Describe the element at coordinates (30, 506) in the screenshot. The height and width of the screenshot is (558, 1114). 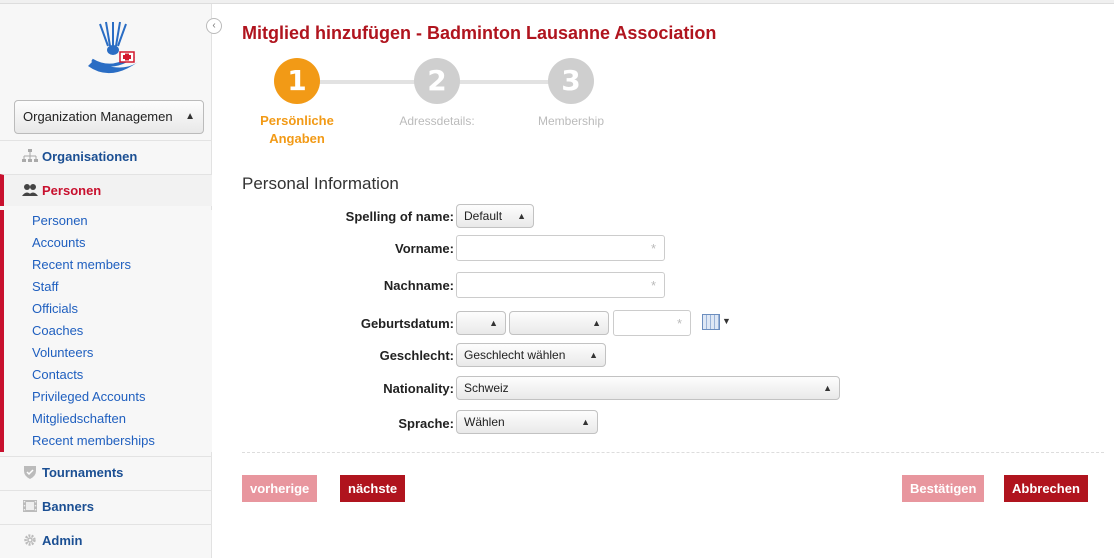
I see `film-icon` at that location.